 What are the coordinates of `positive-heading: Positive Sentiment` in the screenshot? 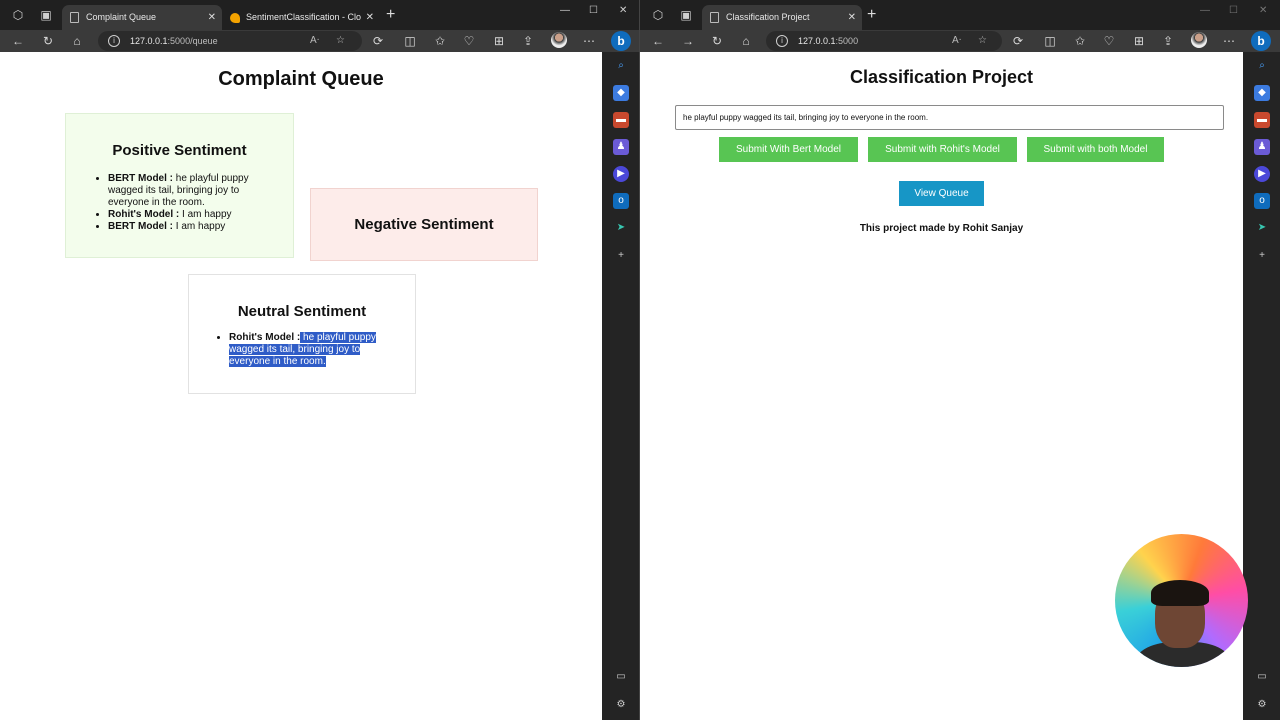 It's located at (179, 150).